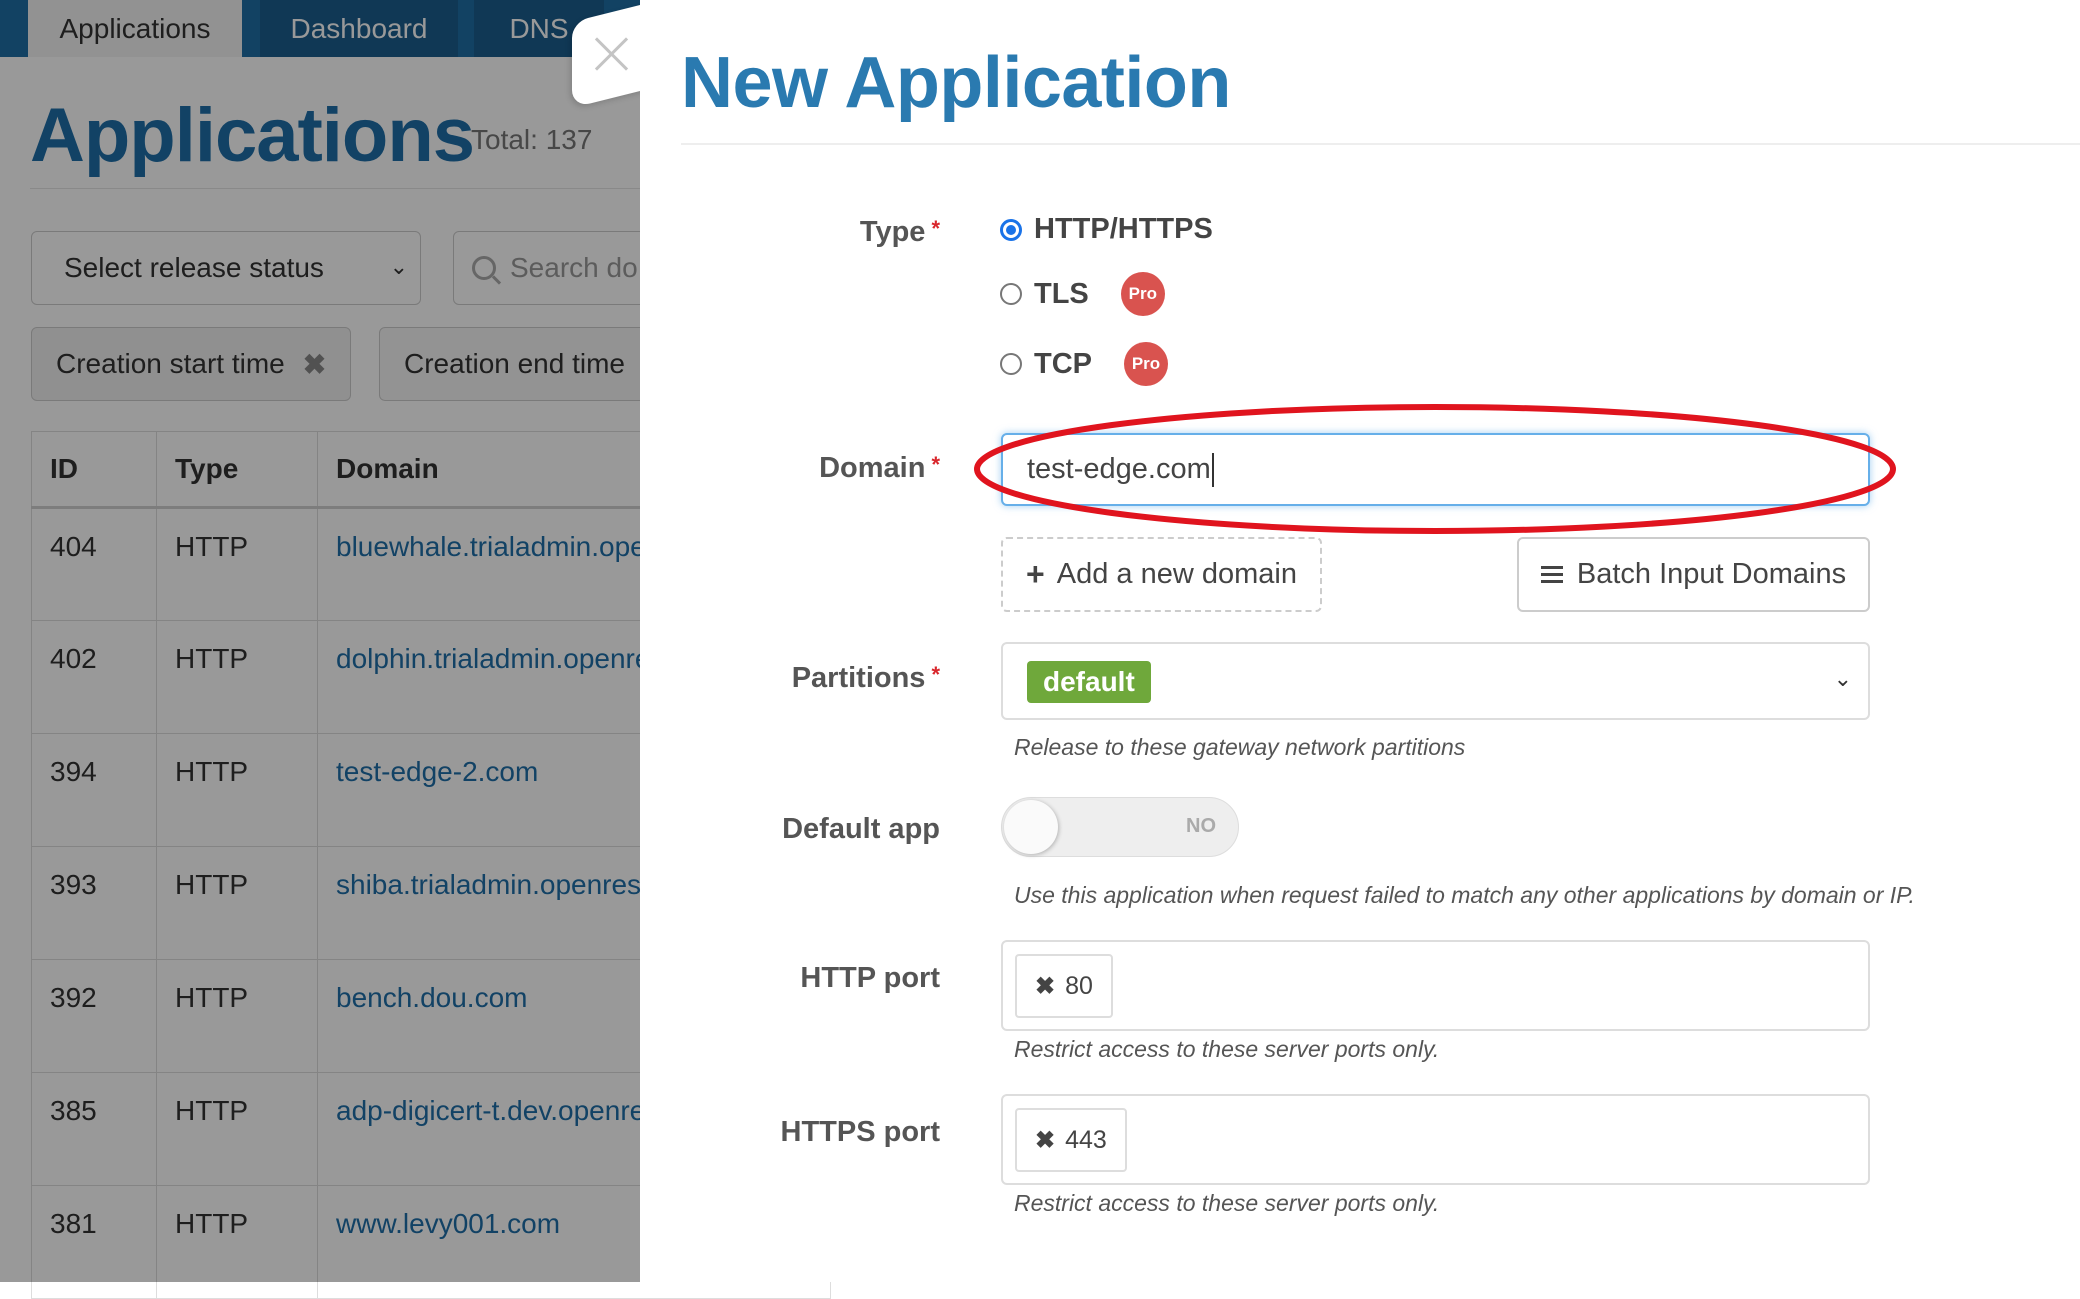 This screenshot has width=2080, height=1299. I want to click on batch-input-domains-button: Batch Input Domains, so click(1693, 574).